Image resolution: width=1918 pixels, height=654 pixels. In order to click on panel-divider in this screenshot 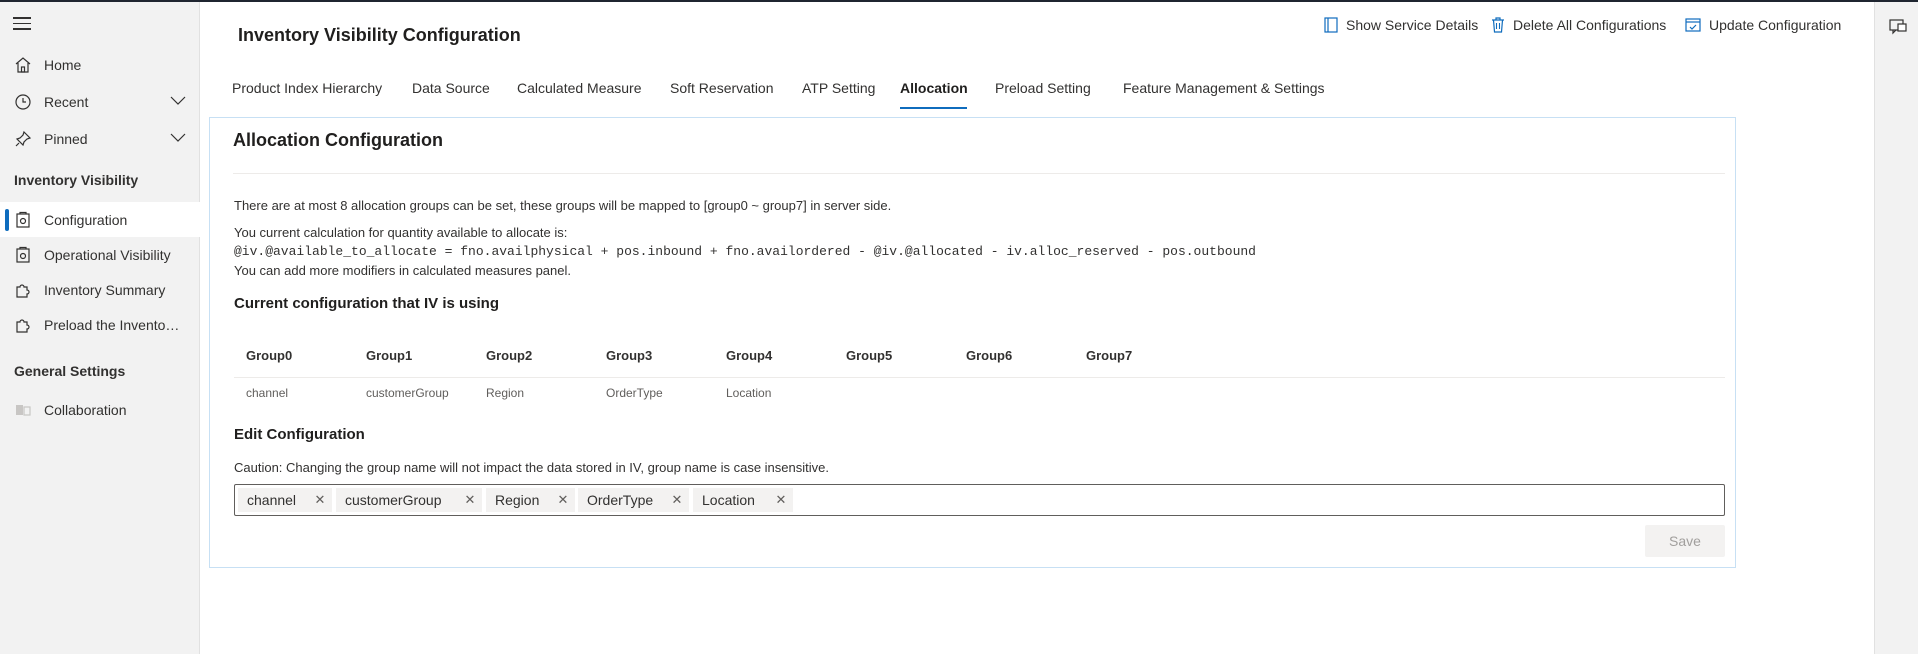, I will do `click(979, 173)`.